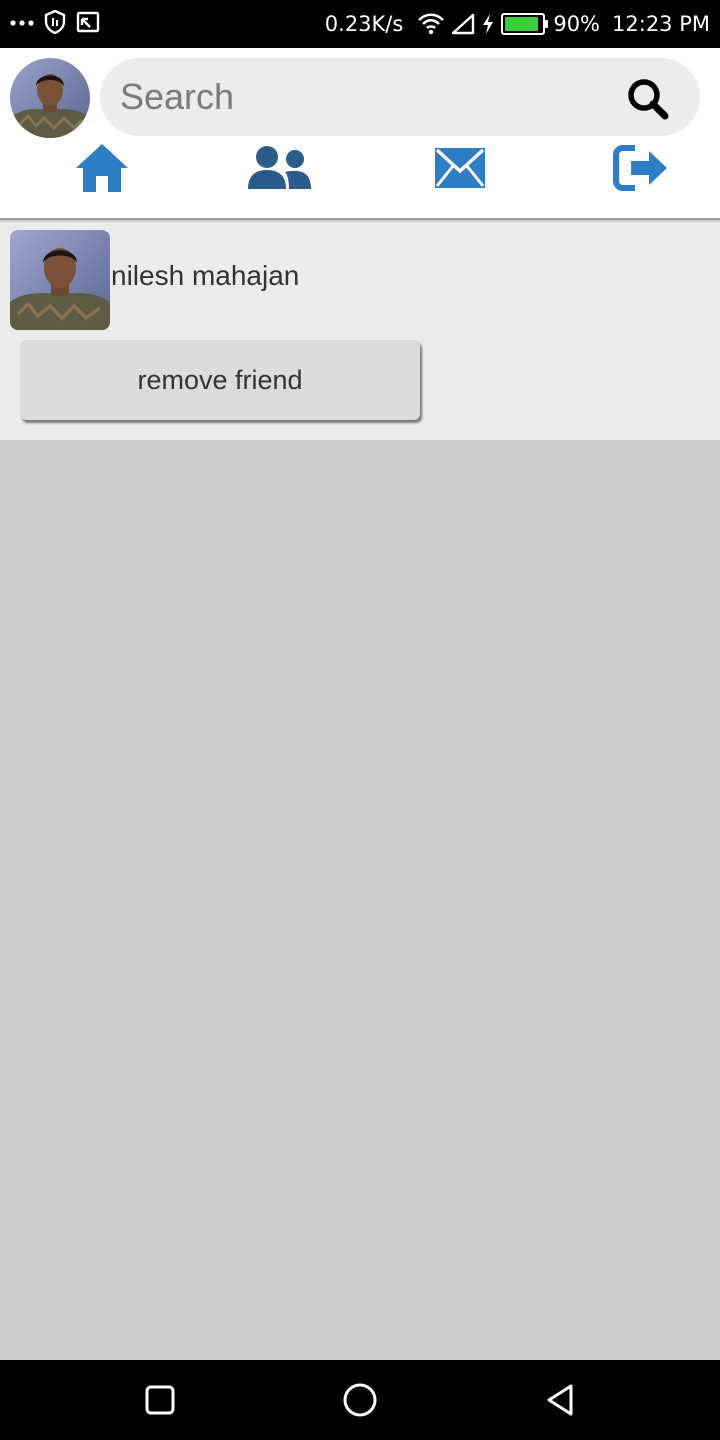  What do you see at coordinates (88, 24) in the screenshot?
I see `cast-icon` at bounding box center [88, 24].